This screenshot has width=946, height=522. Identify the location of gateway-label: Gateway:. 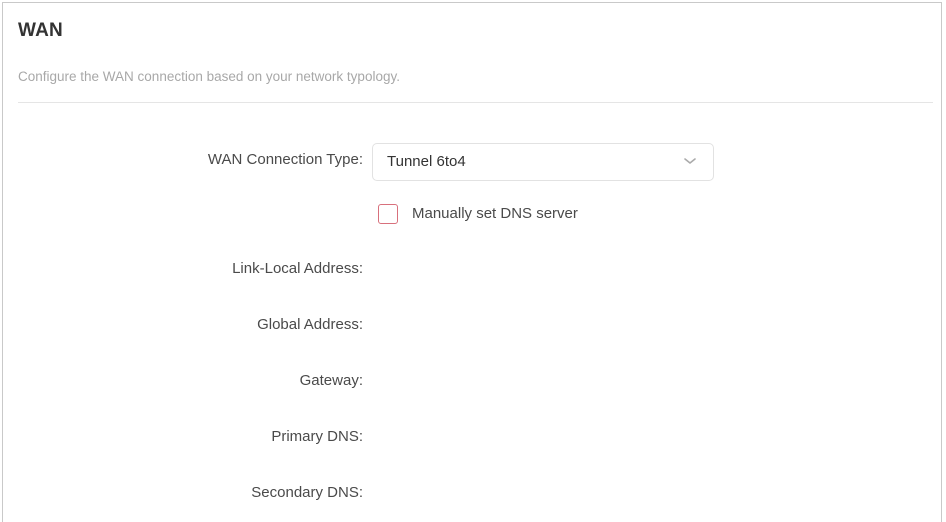
(331, 380).